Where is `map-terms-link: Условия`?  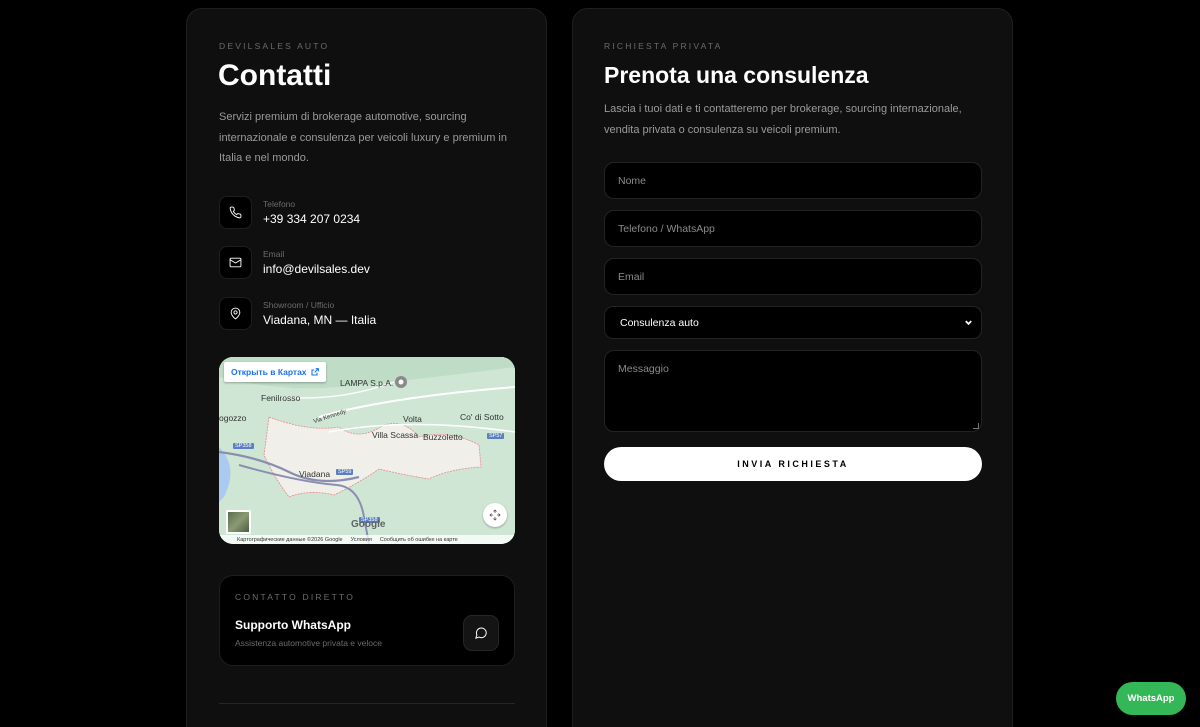
map-terms-link: Условия is located at coordinates (361, 540).